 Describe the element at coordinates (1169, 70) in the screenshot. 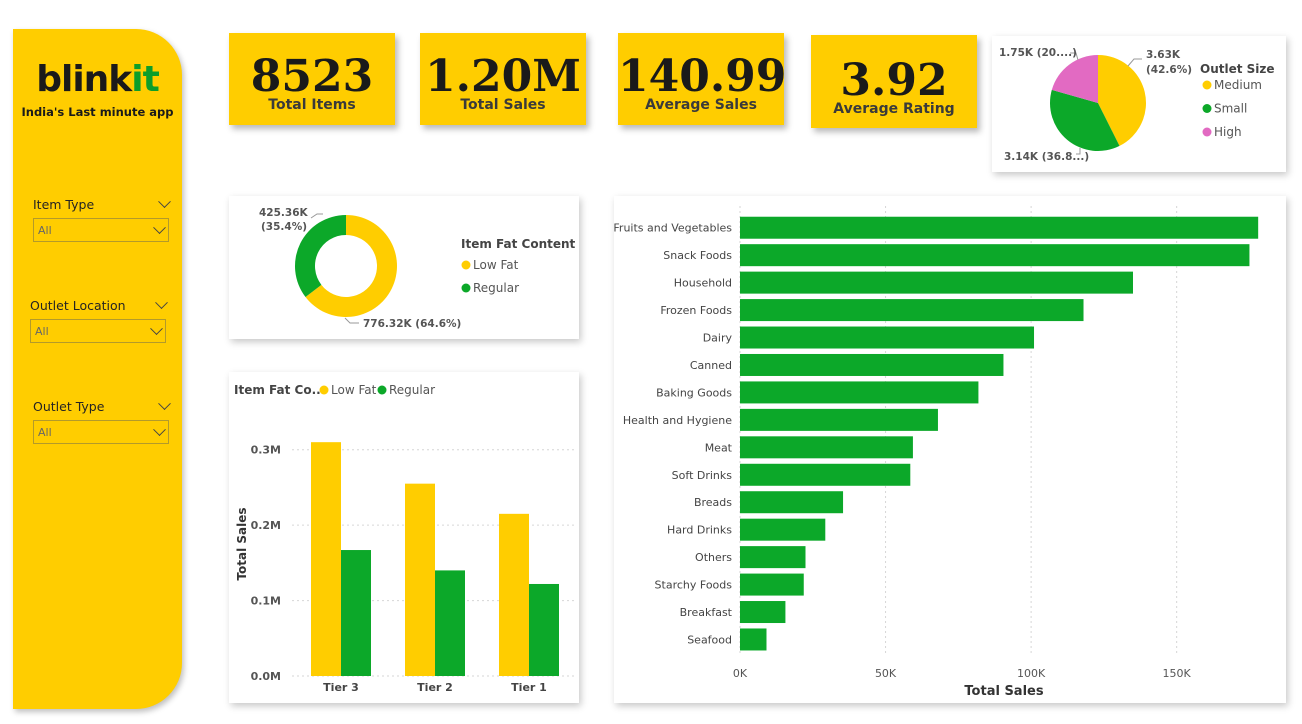

I see `data-label-medium-pct: (42.6%)` at that location.